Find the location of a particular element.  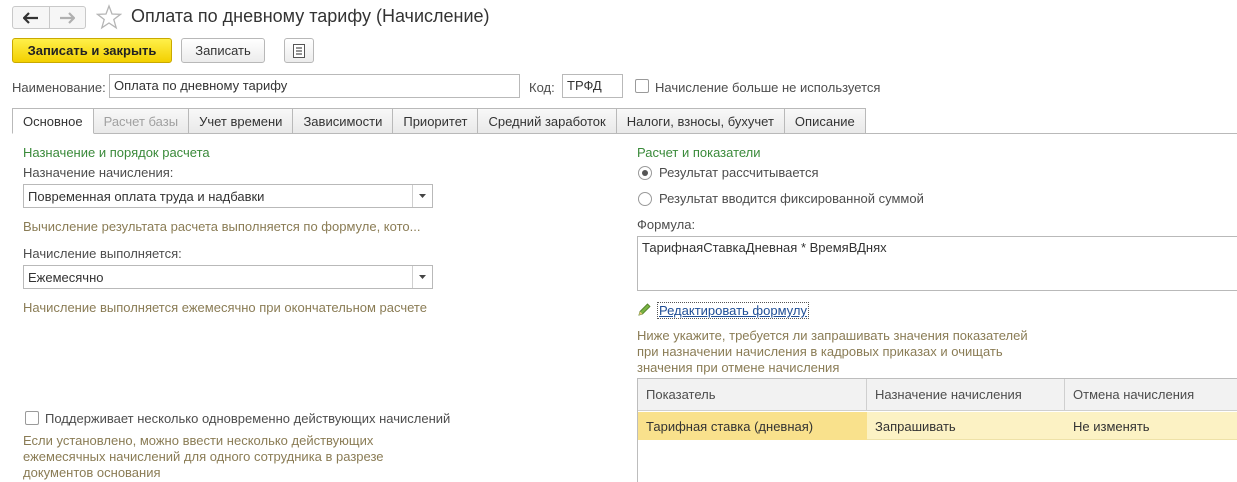

tab-description: Описание is located at coordinates (825, 121).